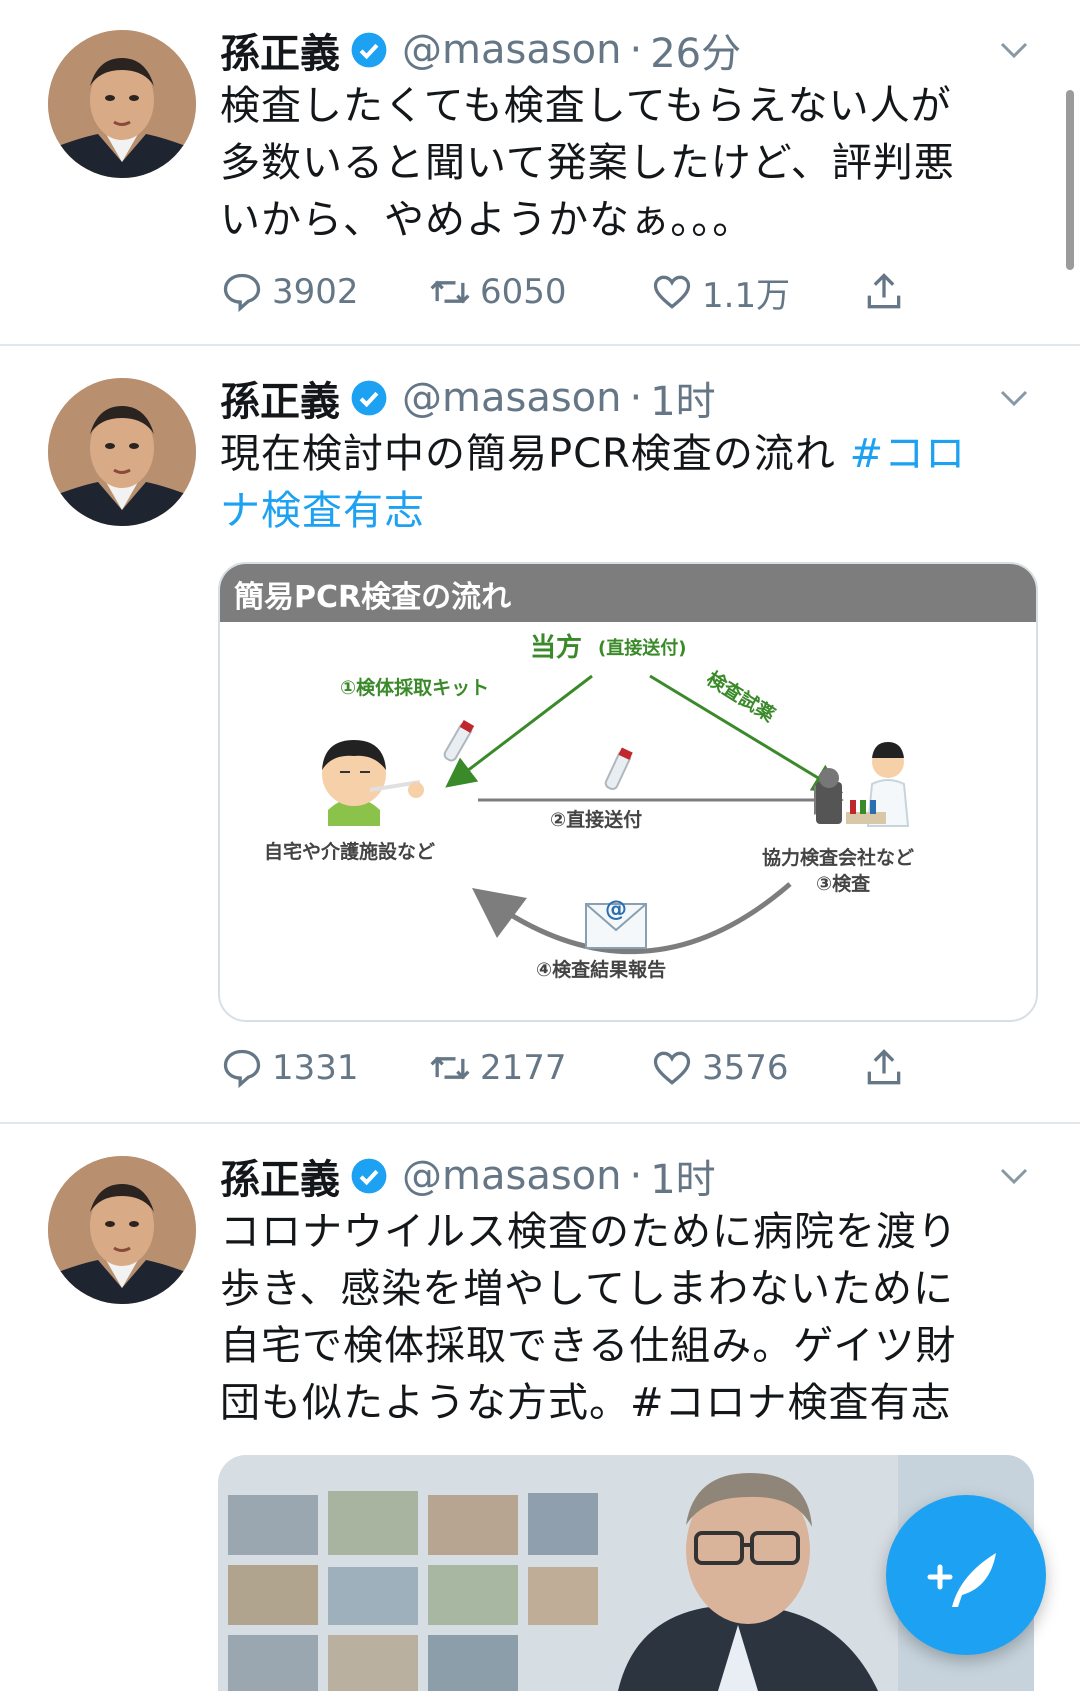  I want to click on like-count: 1.1万, so click(746, 295).